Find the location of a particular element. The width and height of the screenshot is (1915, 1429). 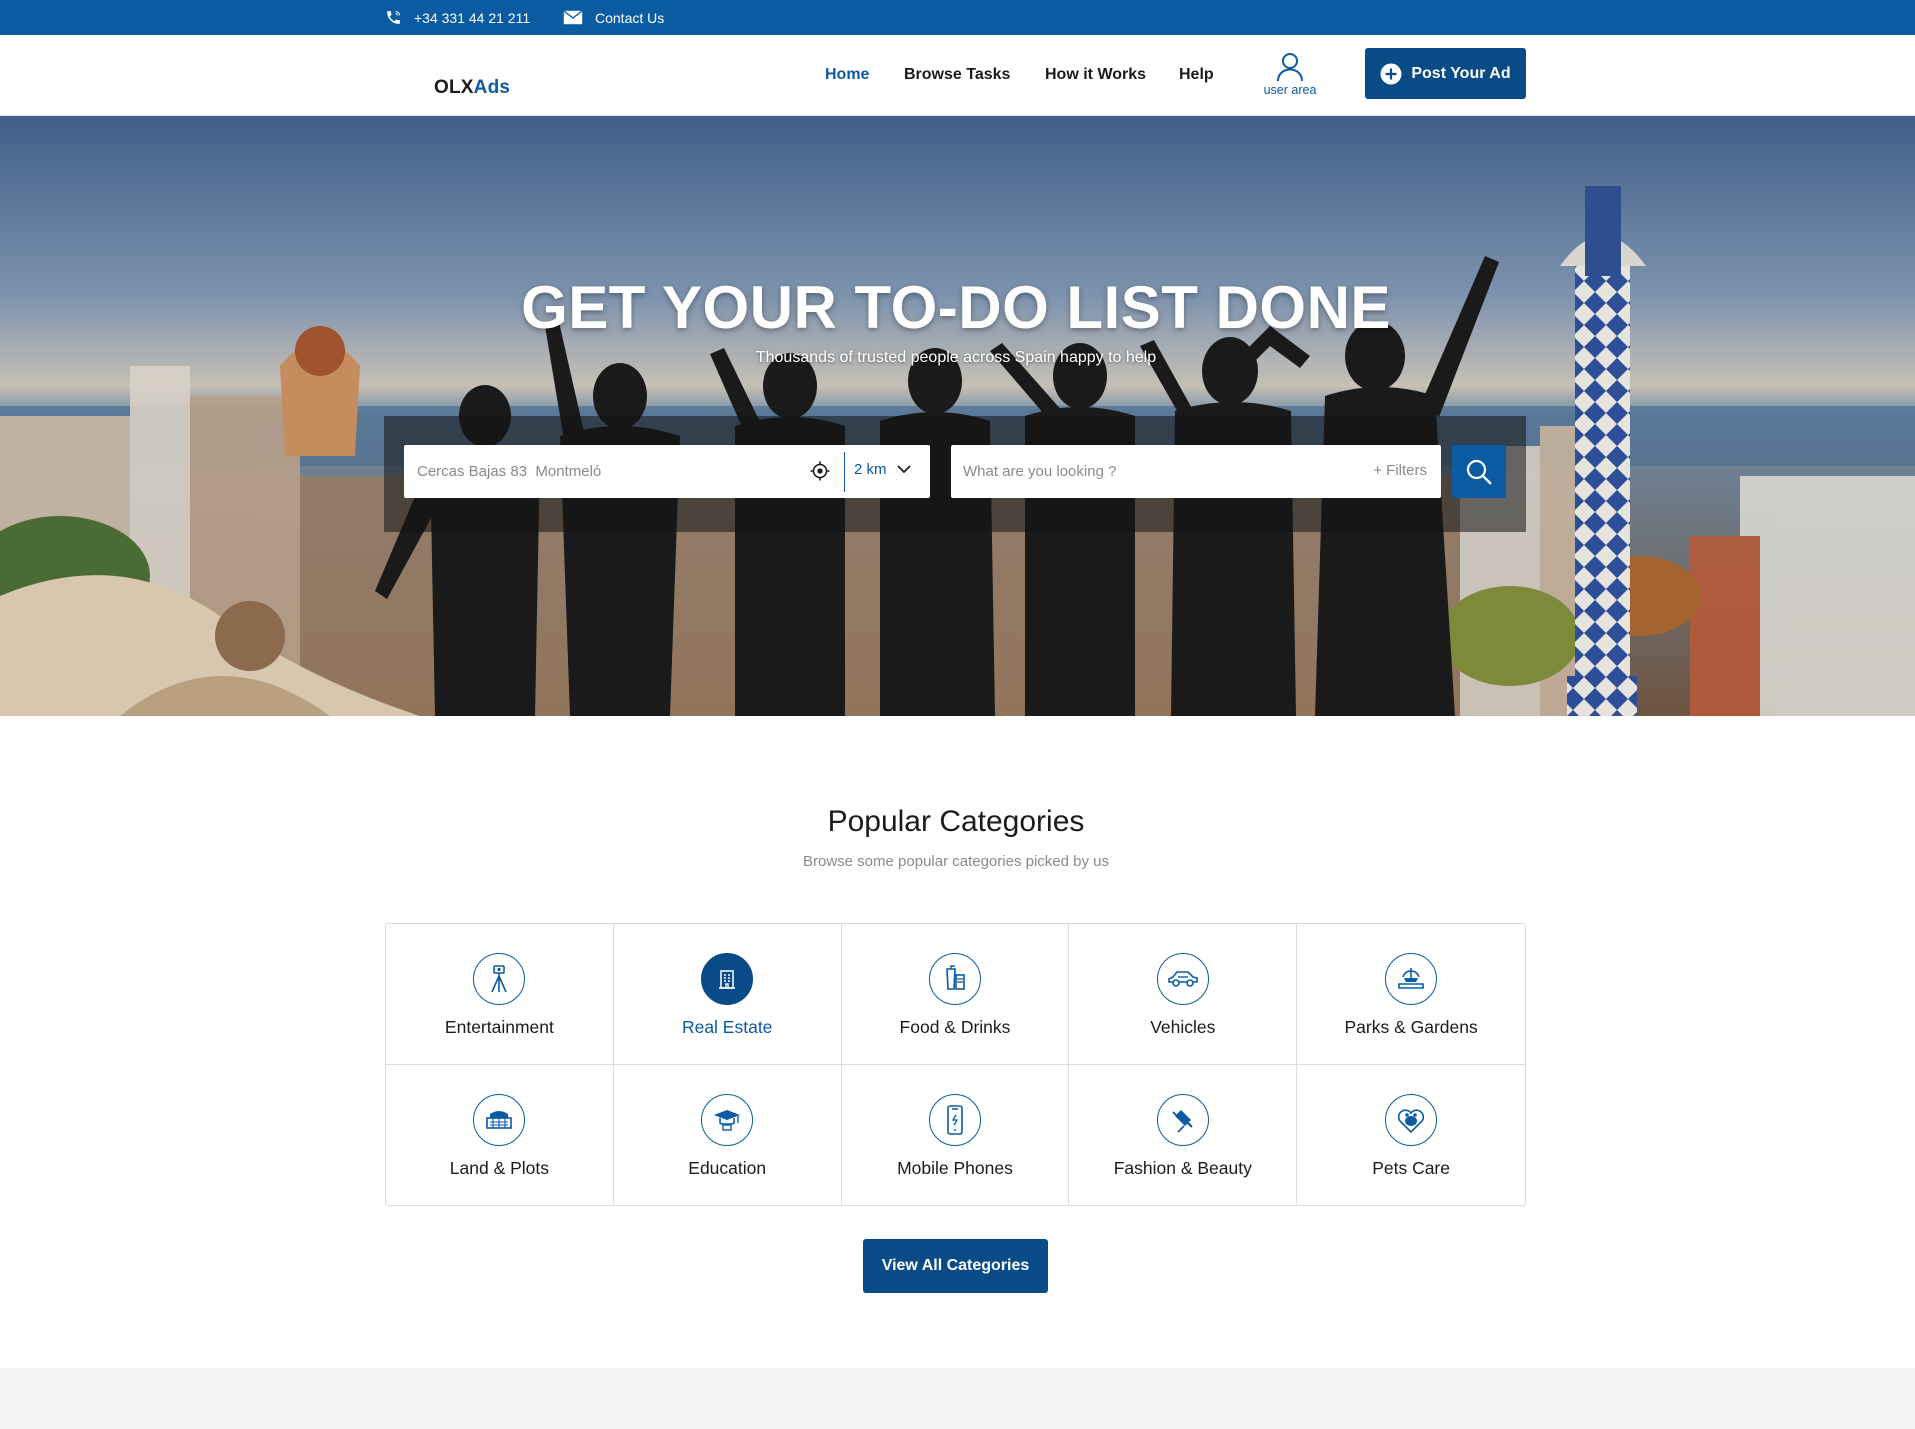

distance-dropdown: 2 km is located at coordinates (882, 469).